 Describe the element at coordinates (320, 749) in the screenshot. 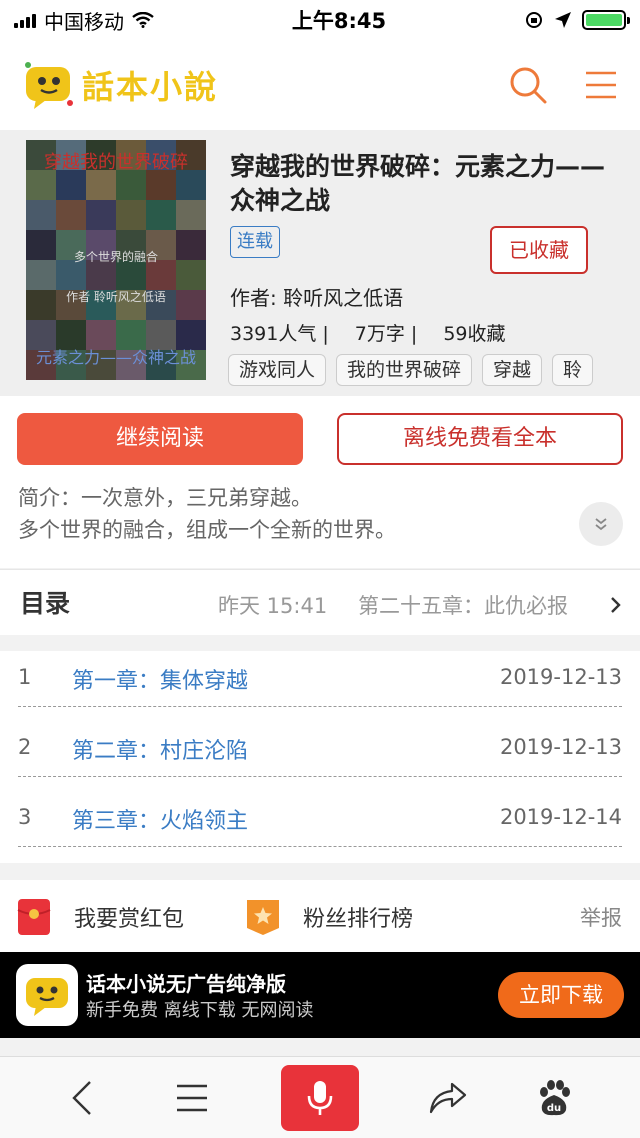

I see `chapter-row: 2 第二章：村庄沦陷 2019-12-13` at that location.